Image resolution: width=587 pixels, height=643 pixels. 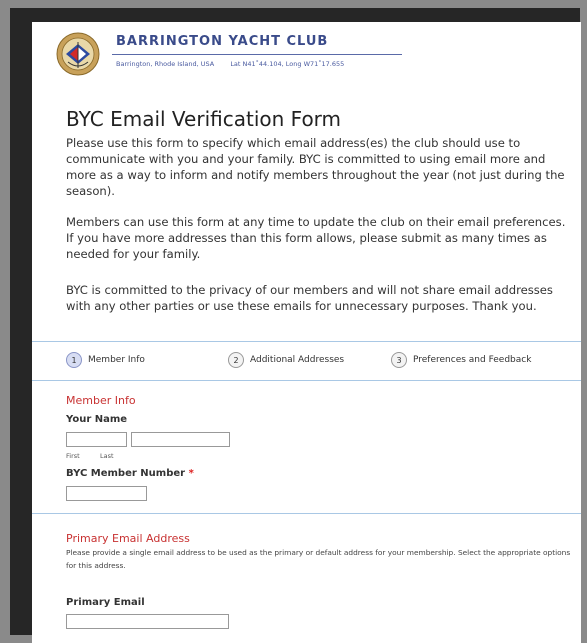 I want to click on page-title: BYC Email Verification Form, so click(x=204, y=119).